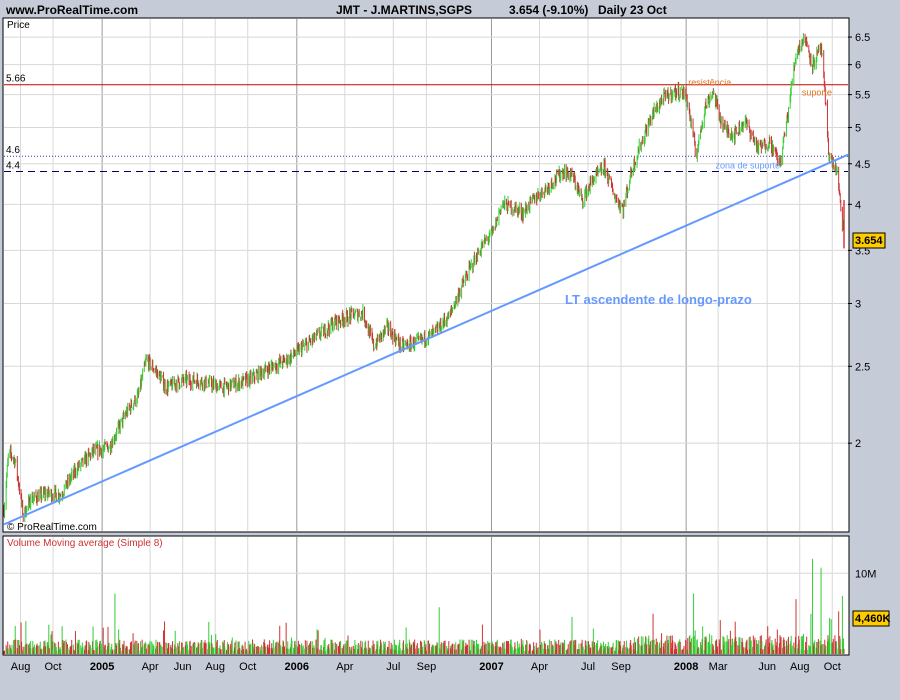 This screenshot has height=700, width=900. What do you see at coordinates (102, 667) in the screenshot?
I see `x-tick-label: 2005` at bounding box center [102, 667].